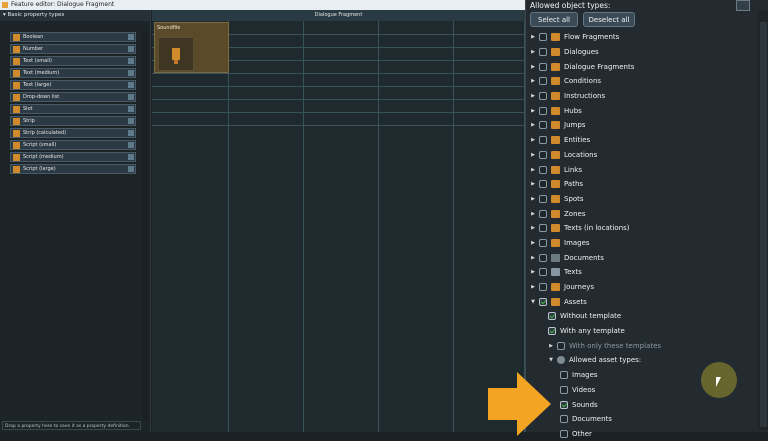  I want to click on object-type-instructions: ▶ Instructions, so click(647, 96).